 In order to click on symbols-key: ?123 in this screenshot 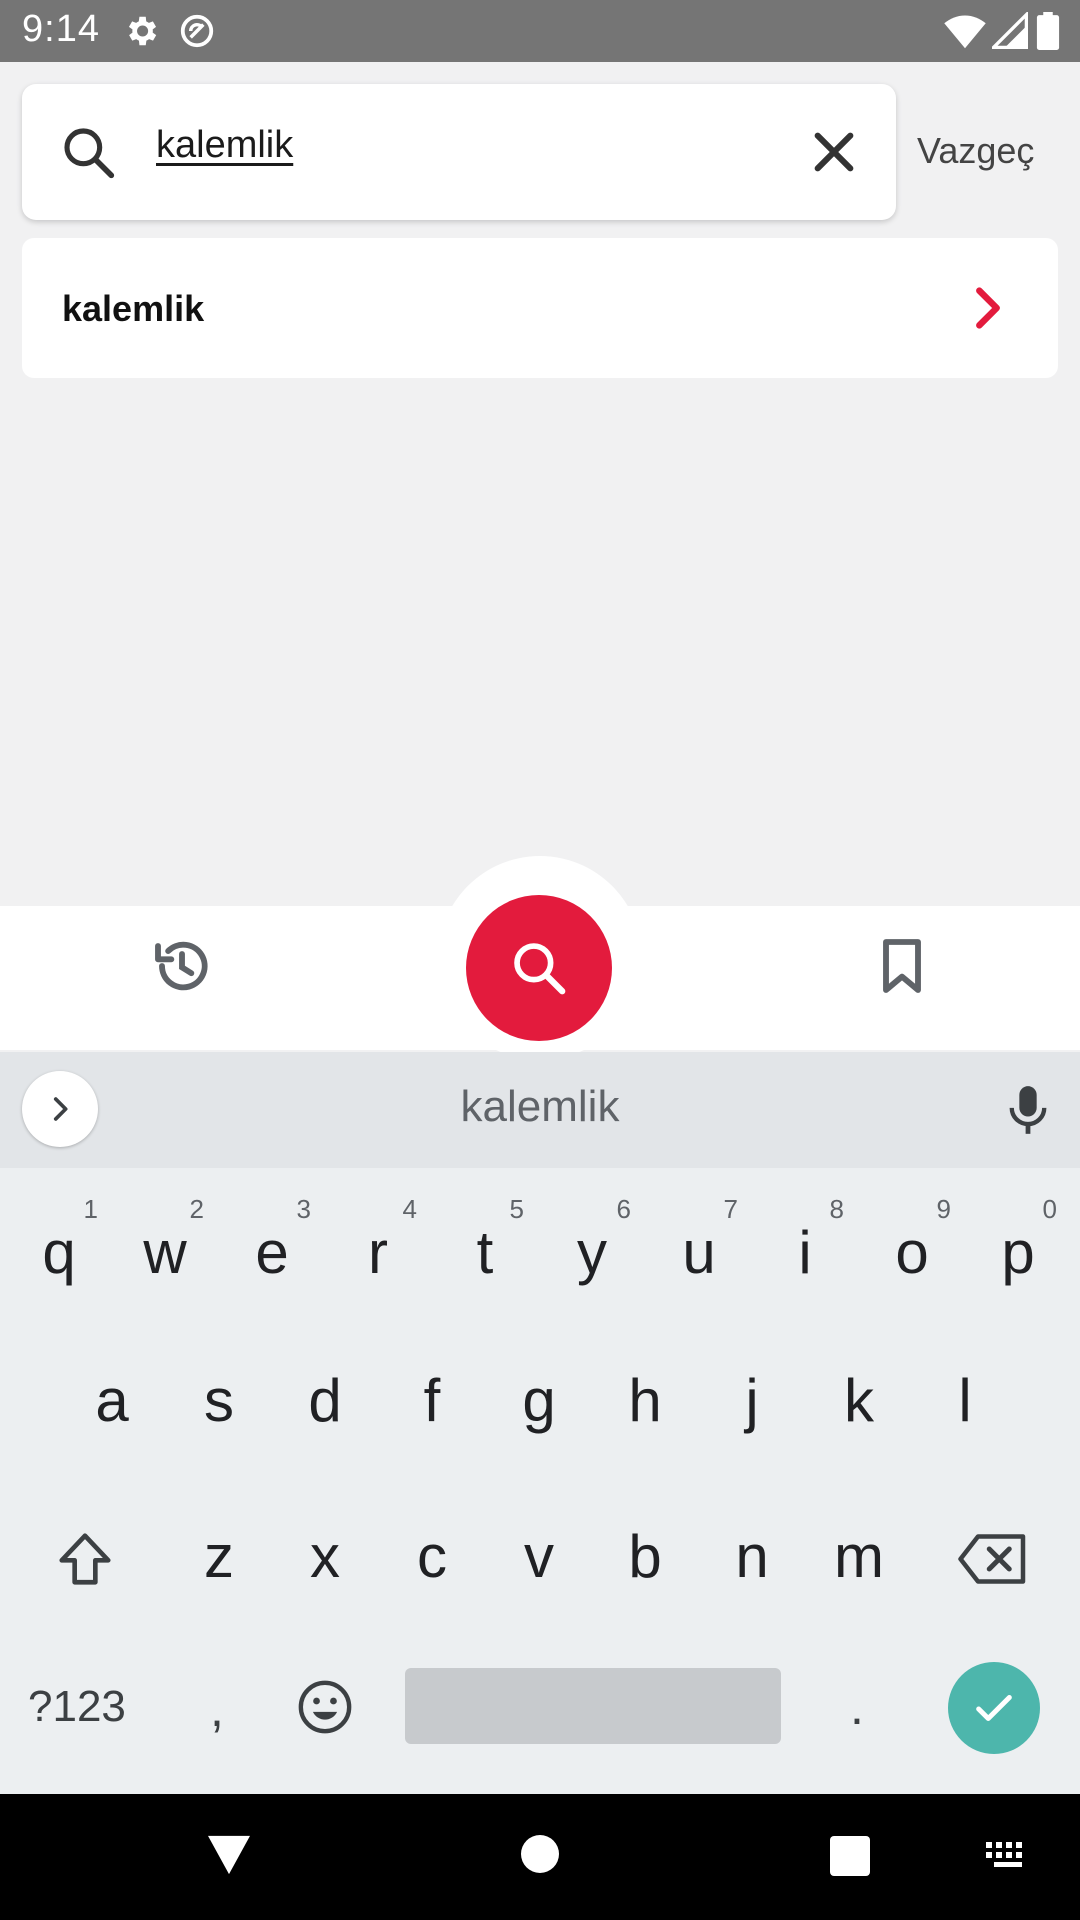, I will do `click(77, 1707)`.